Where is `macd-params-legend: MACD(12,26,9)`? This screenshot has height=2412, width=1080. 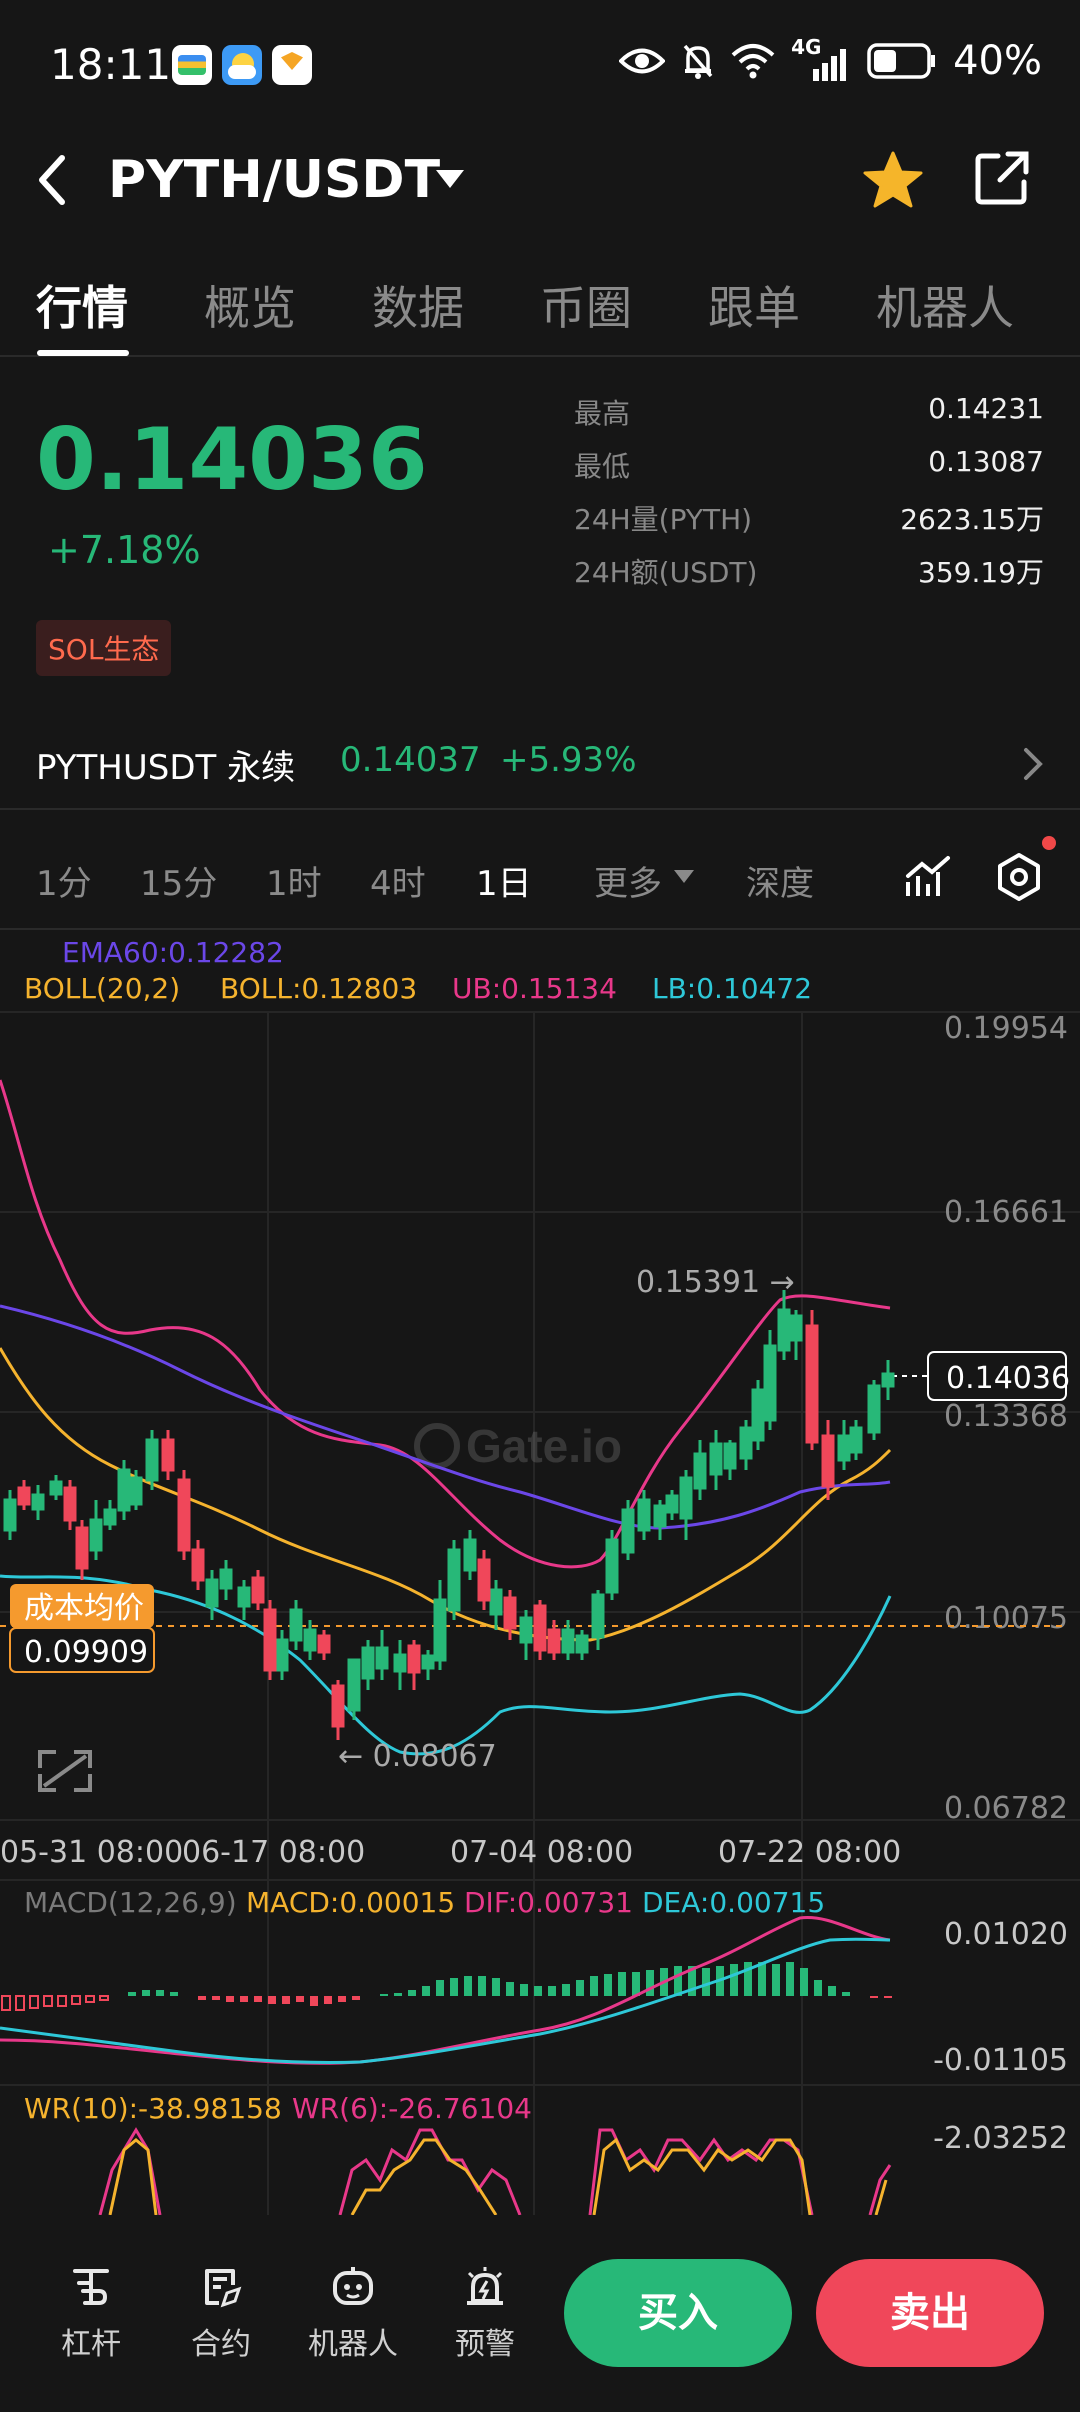
macd-params-legend: MACD(12,26,9) is located at coordinates (130, 1902).